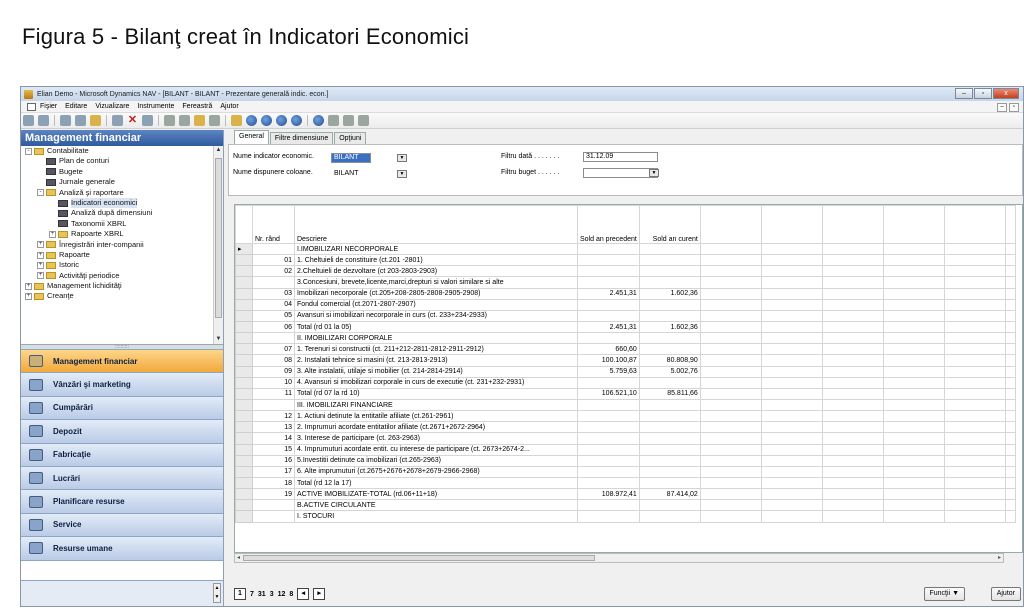 This screenshot has height=615, width=1024. I want to click on nav-scroll-icon: ▲ ▼, so click(217, 593).